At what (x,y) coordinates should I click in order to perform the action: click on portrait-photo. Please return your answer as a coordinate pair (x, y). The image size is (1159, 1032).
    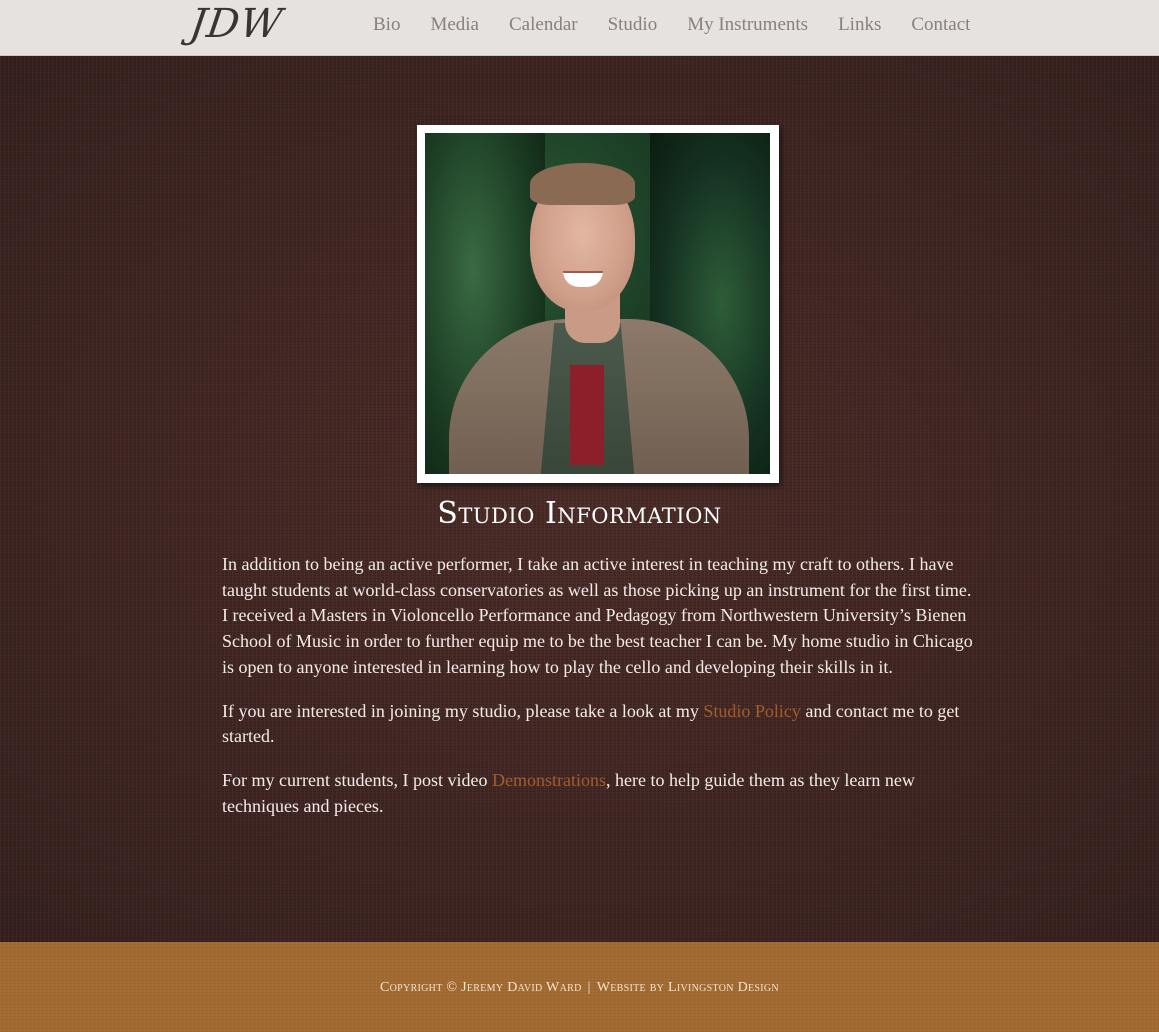
    Looking at the image, I should click on (597, 303).